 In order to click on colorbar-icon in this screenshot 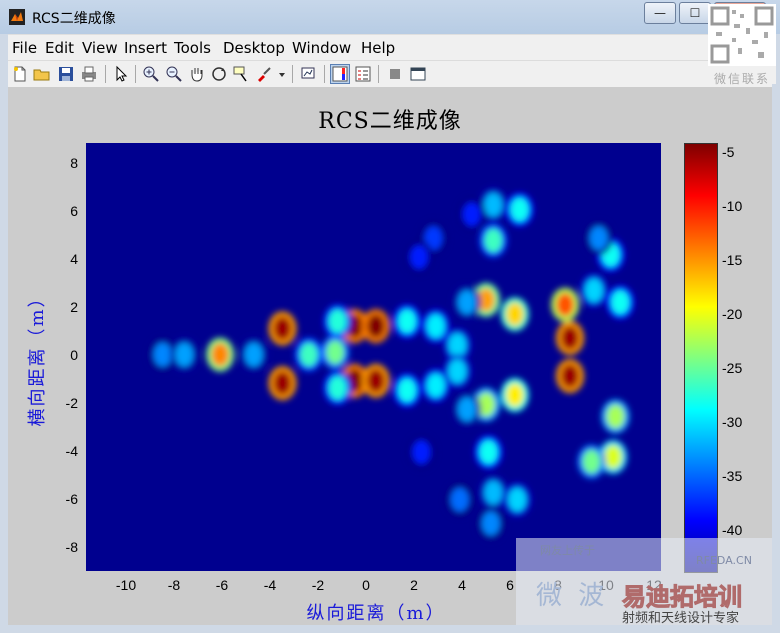, I will do `click(340, 74)`.